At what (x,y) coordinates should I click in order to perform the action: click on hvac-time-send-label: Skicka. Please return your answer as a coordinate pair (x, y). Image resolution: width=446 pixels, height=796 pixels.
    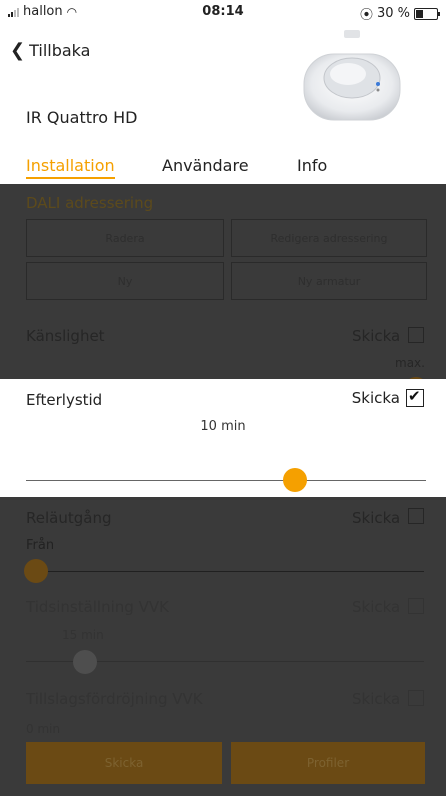
    Looking at the image, I should click on (376, 607).